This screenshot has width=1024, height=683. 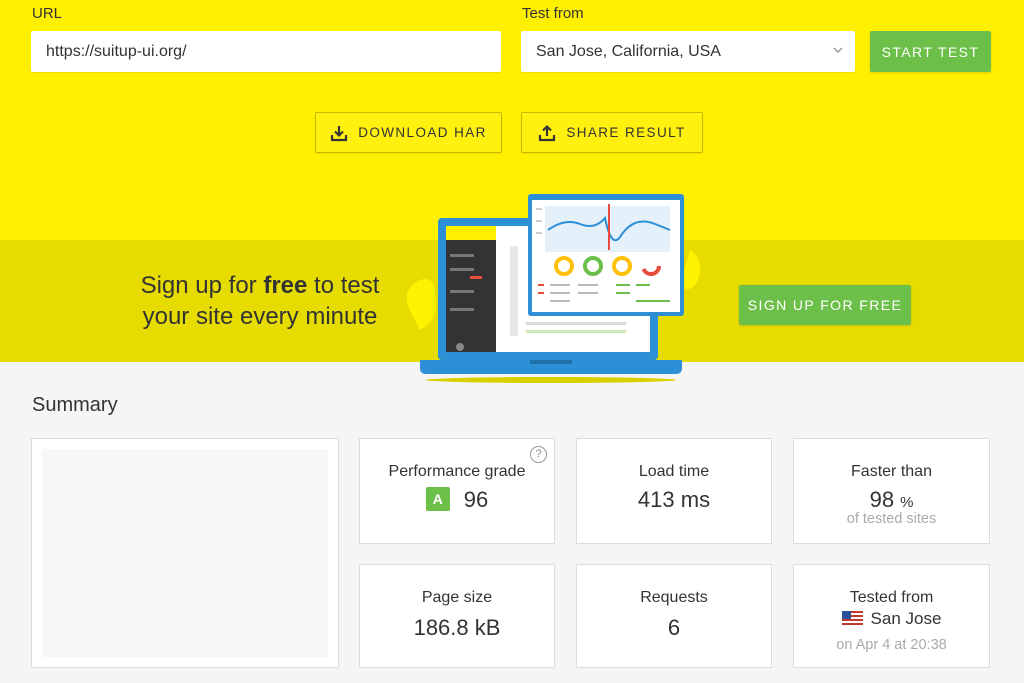 I want to click on faster-than-subtext: of tested sites, so click(x=891, y=519).